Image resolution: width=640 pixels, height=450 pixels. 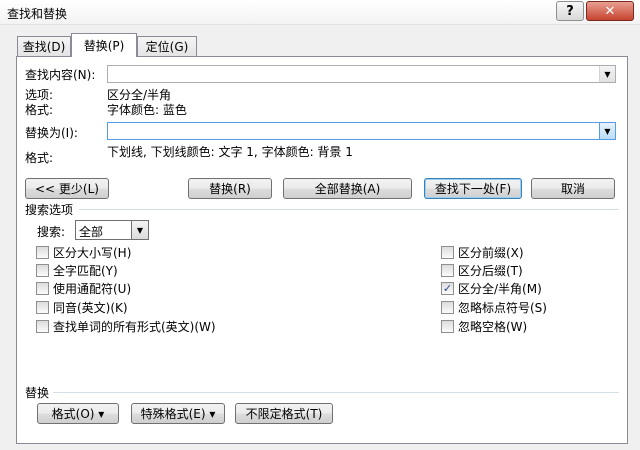 I want to click on replace-combo: ▼, so click(x=361, y=131).